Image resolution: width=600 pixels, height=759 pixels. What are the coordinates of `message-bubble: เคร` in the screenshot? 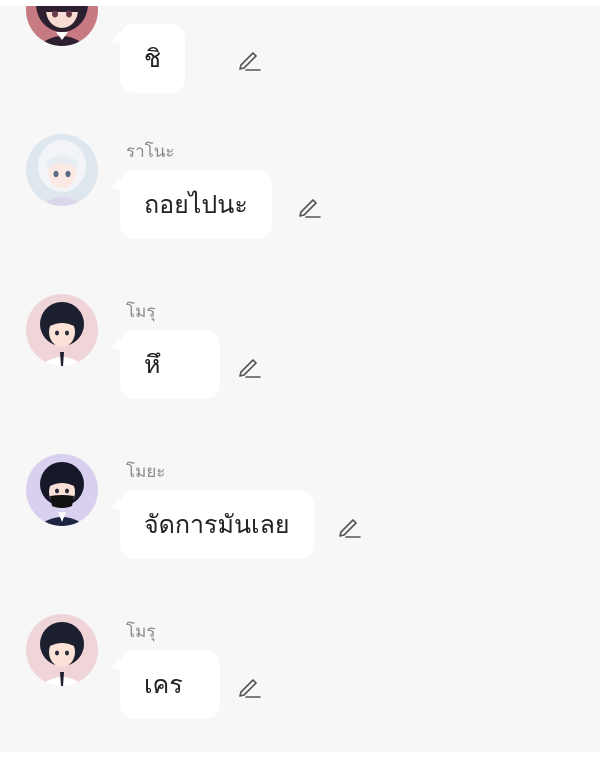 It's located at (170, 684).